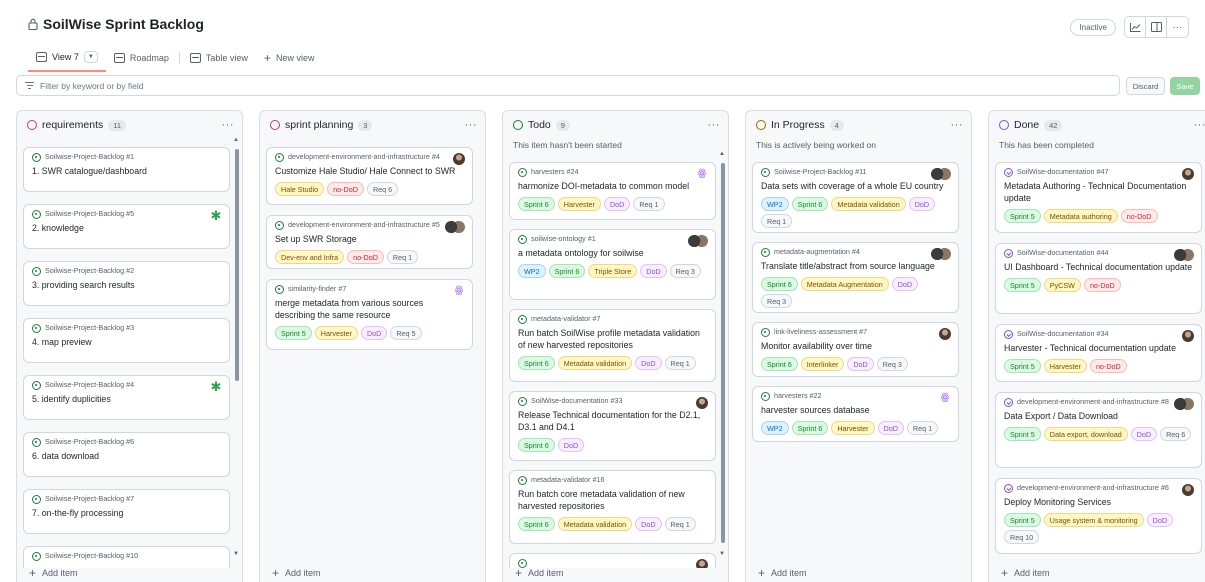 The image size is (1205, 582). What do you see at coordinates (406, 333) in the screenshot?
I see `label-badge: Req 5` at bounding box center [406, 333].